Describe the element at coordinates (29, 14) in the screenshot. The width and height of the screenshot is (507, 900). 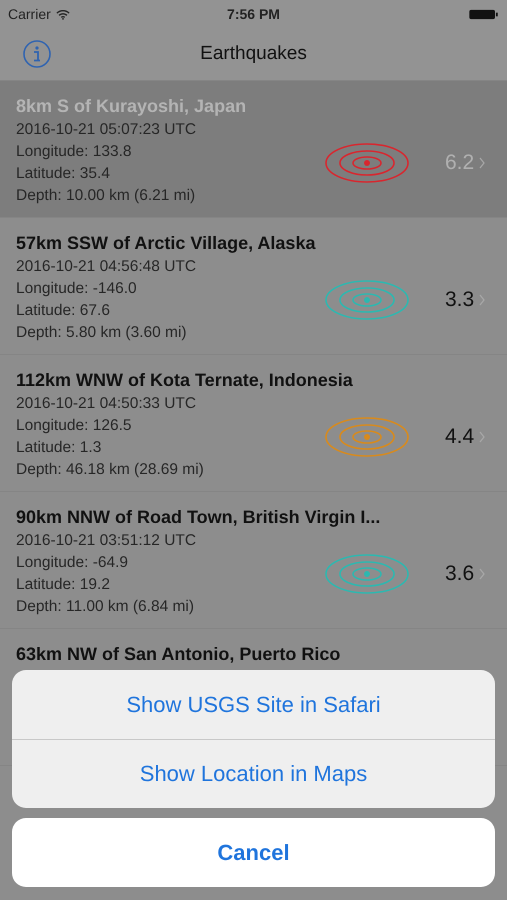
I see `carrier-label: Carrier` at that location.